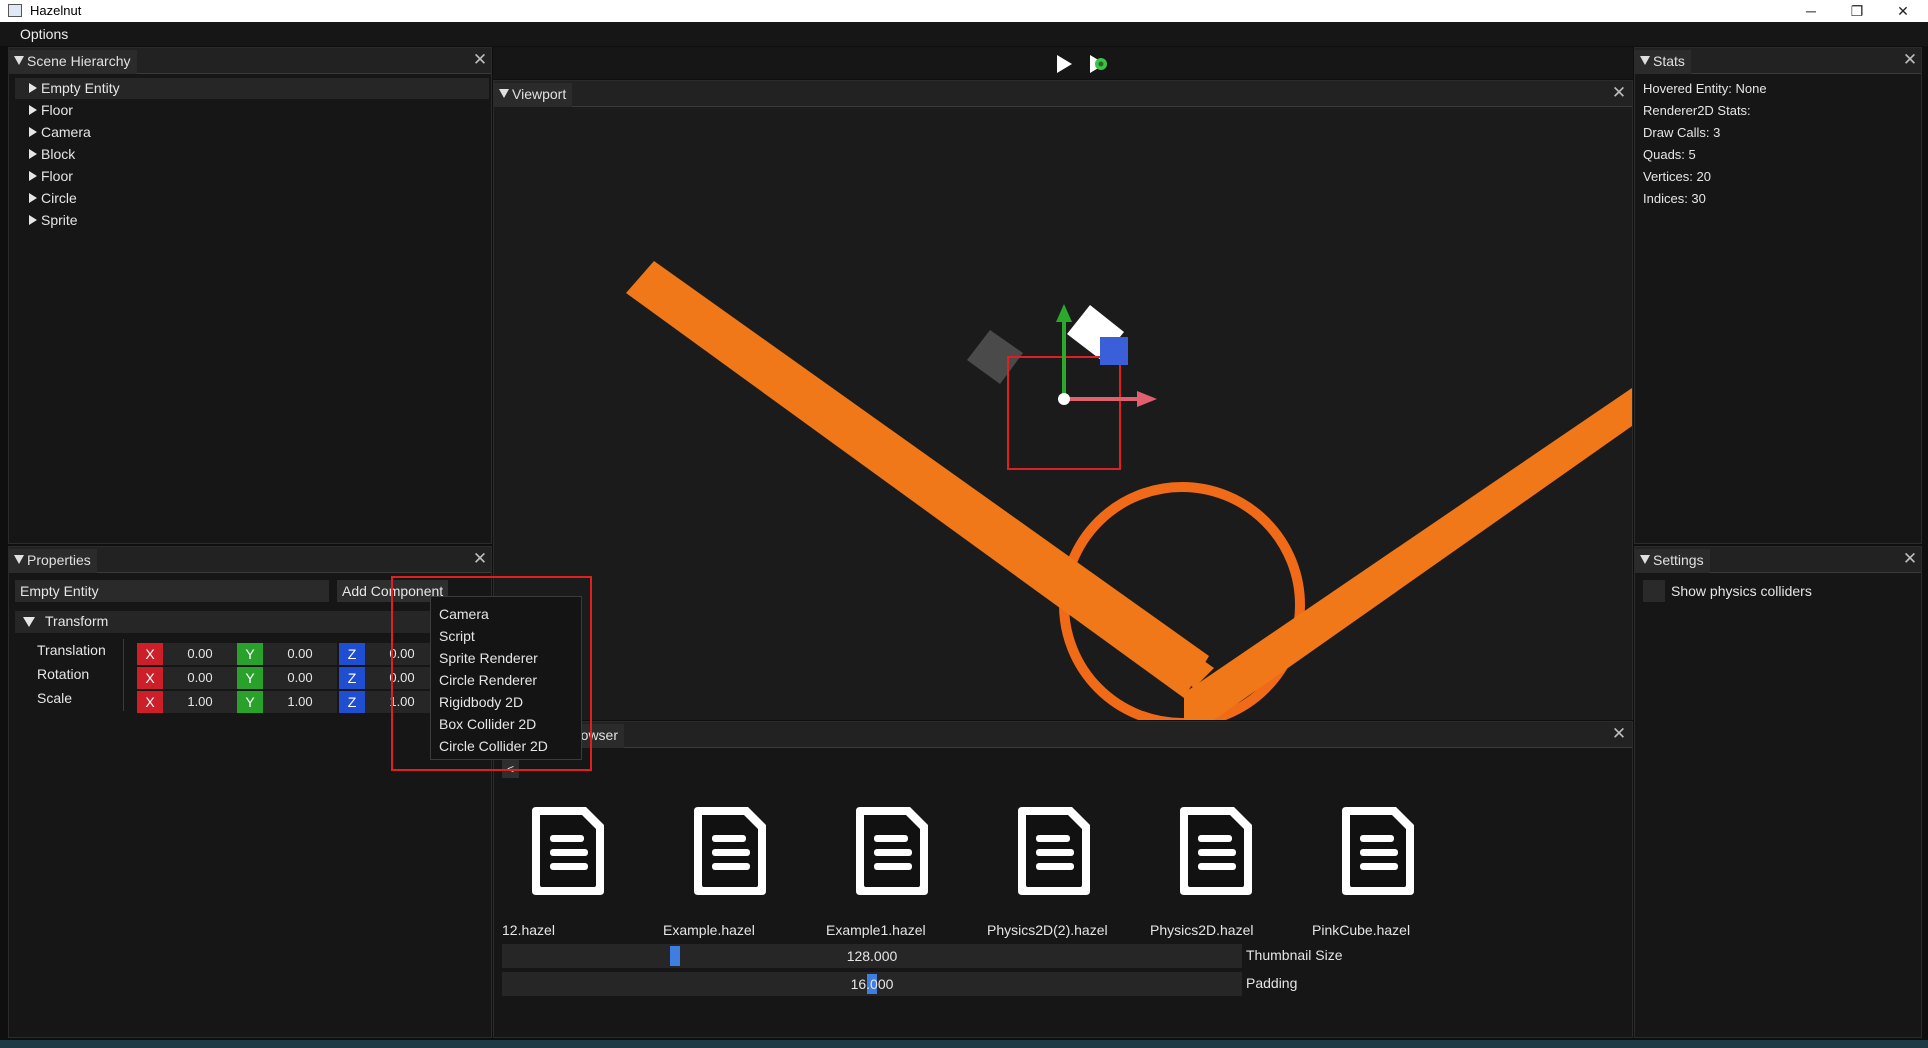  I want to click on file-name: Physics2D(2).hazel, so click(1047, 930).